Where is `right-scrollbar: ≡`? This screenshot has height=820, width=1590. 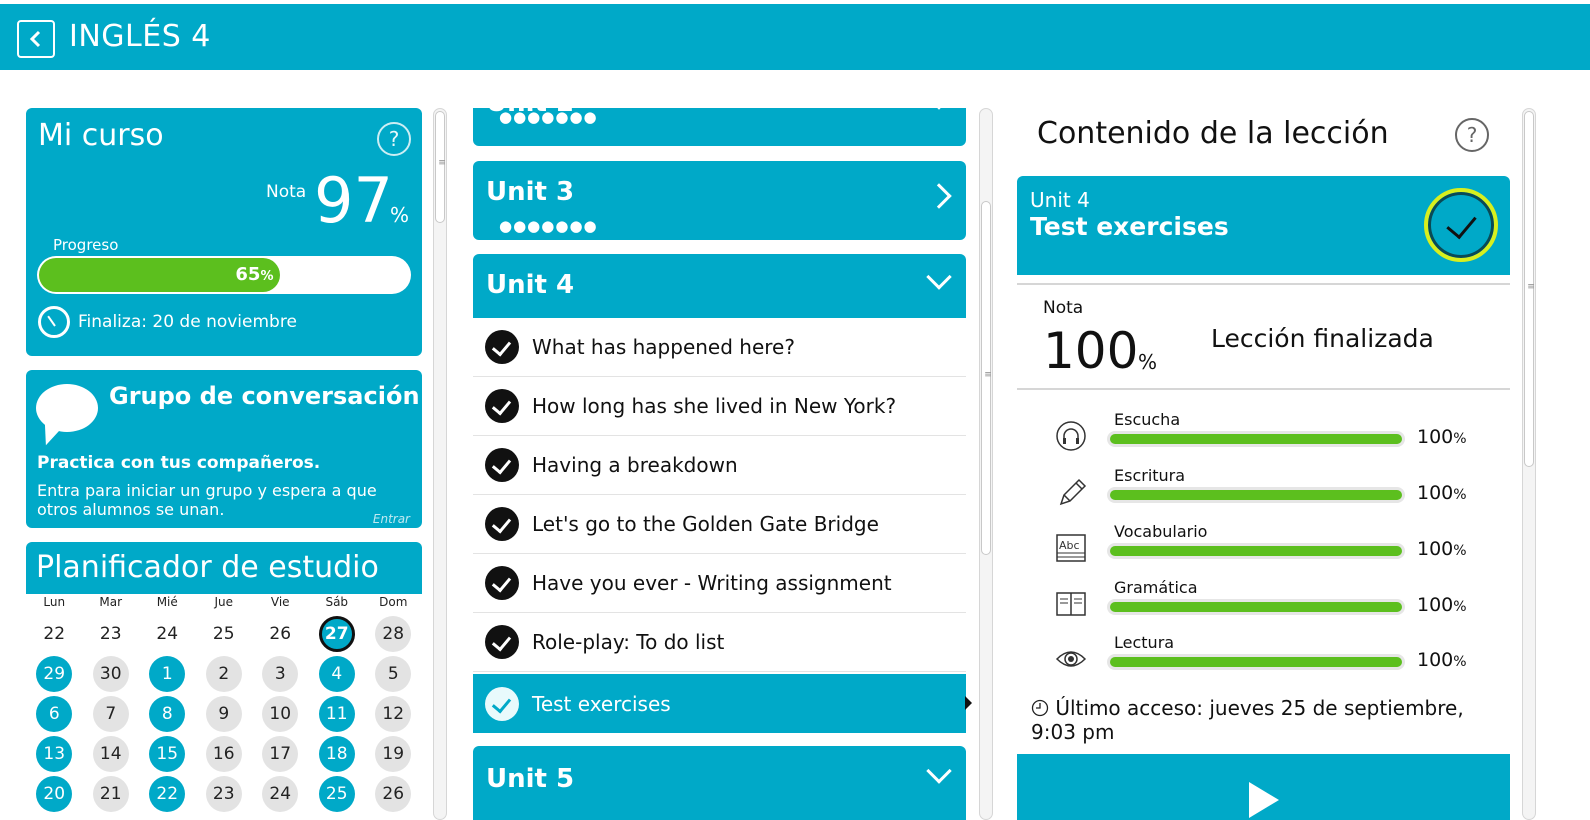 right-scrollbar: ≡ is located at coordinates (1529, 464).